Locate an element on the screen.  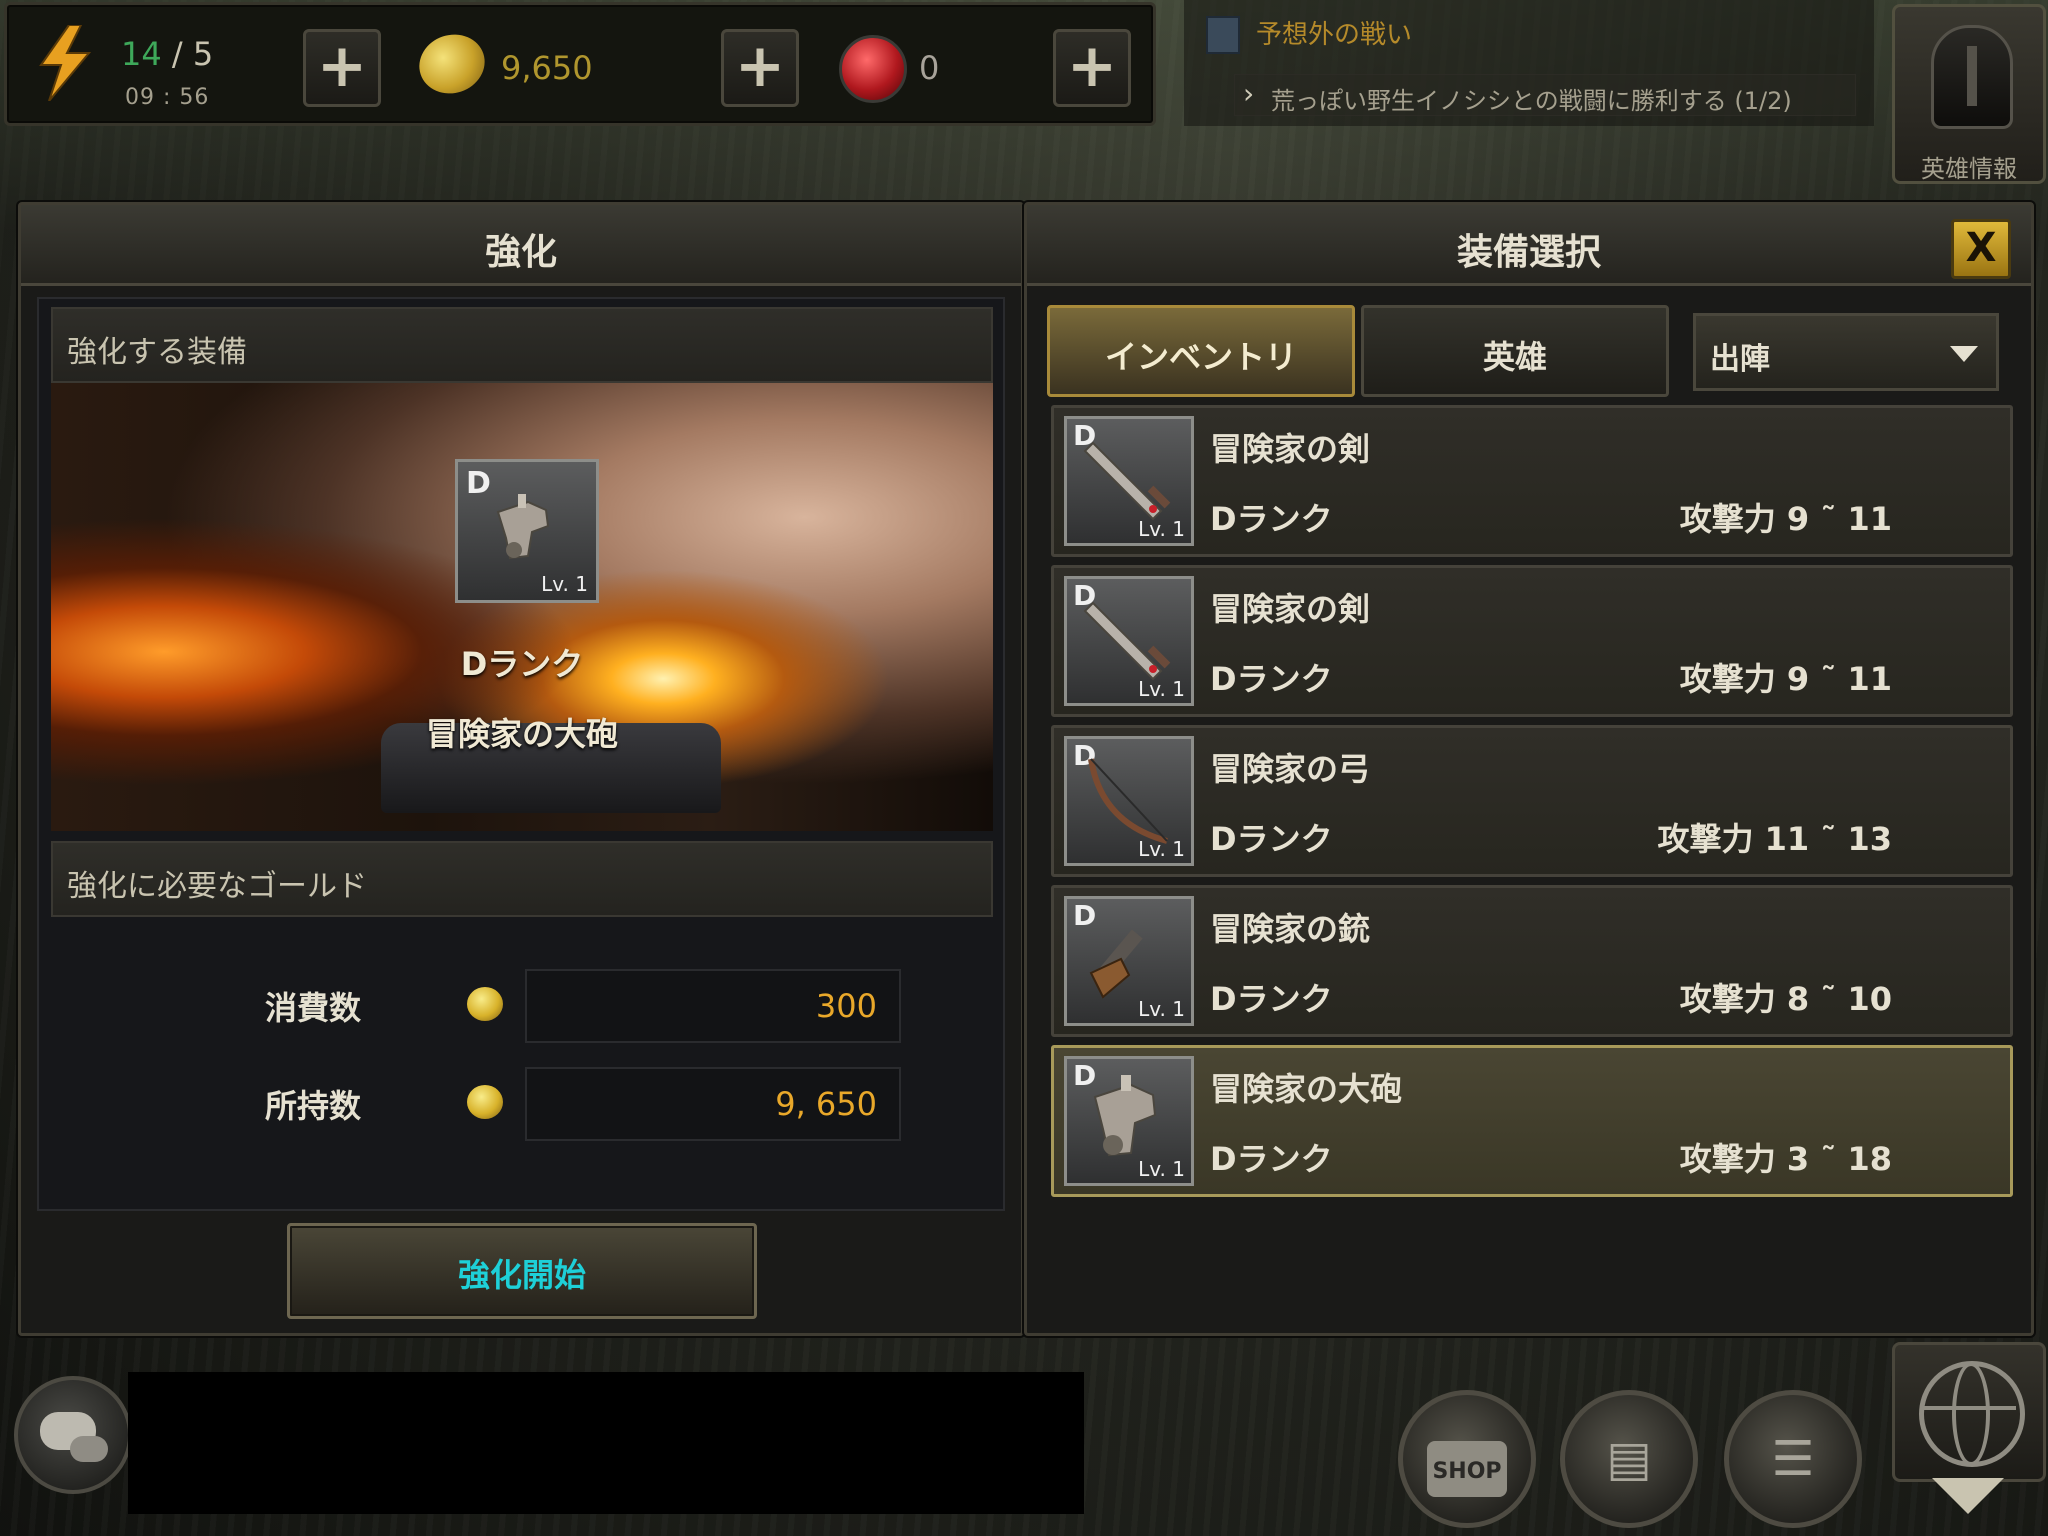
equip-row: D Lv. 1 冒険家の銃 Dランク 攻撃力 8 ˜ 10 is located at coordinates (1532, 961).